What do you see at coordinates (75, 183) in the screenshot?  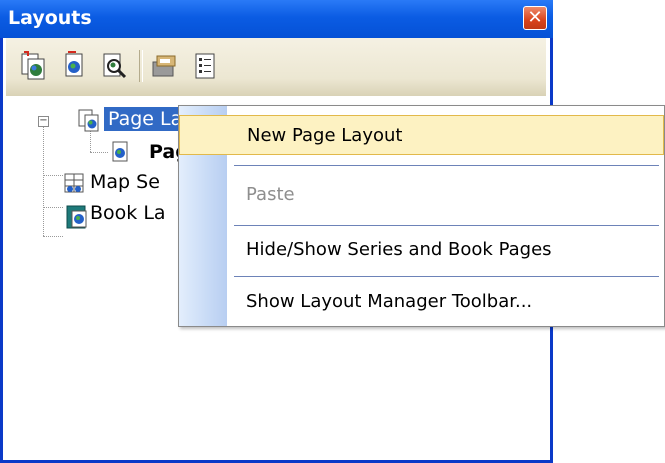 I see `map-series-icon` at bounding box center [75, 183].